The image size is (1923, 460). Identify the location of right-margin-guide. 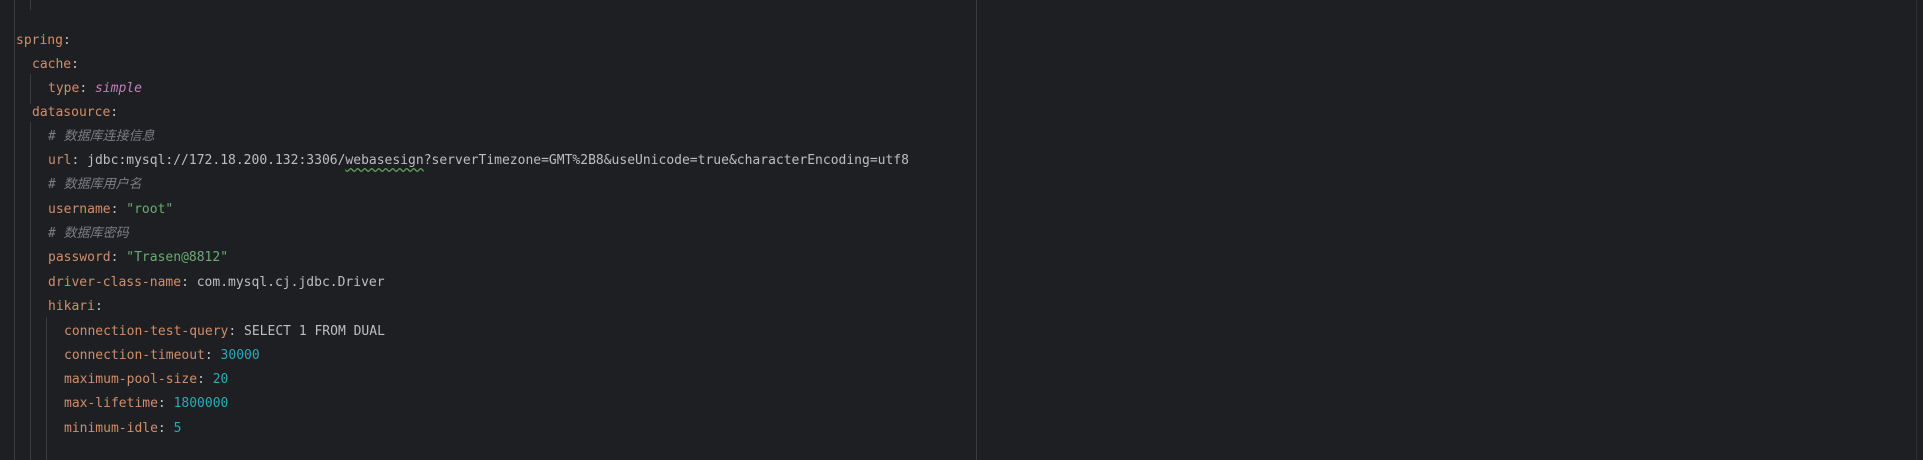
(976, 230).